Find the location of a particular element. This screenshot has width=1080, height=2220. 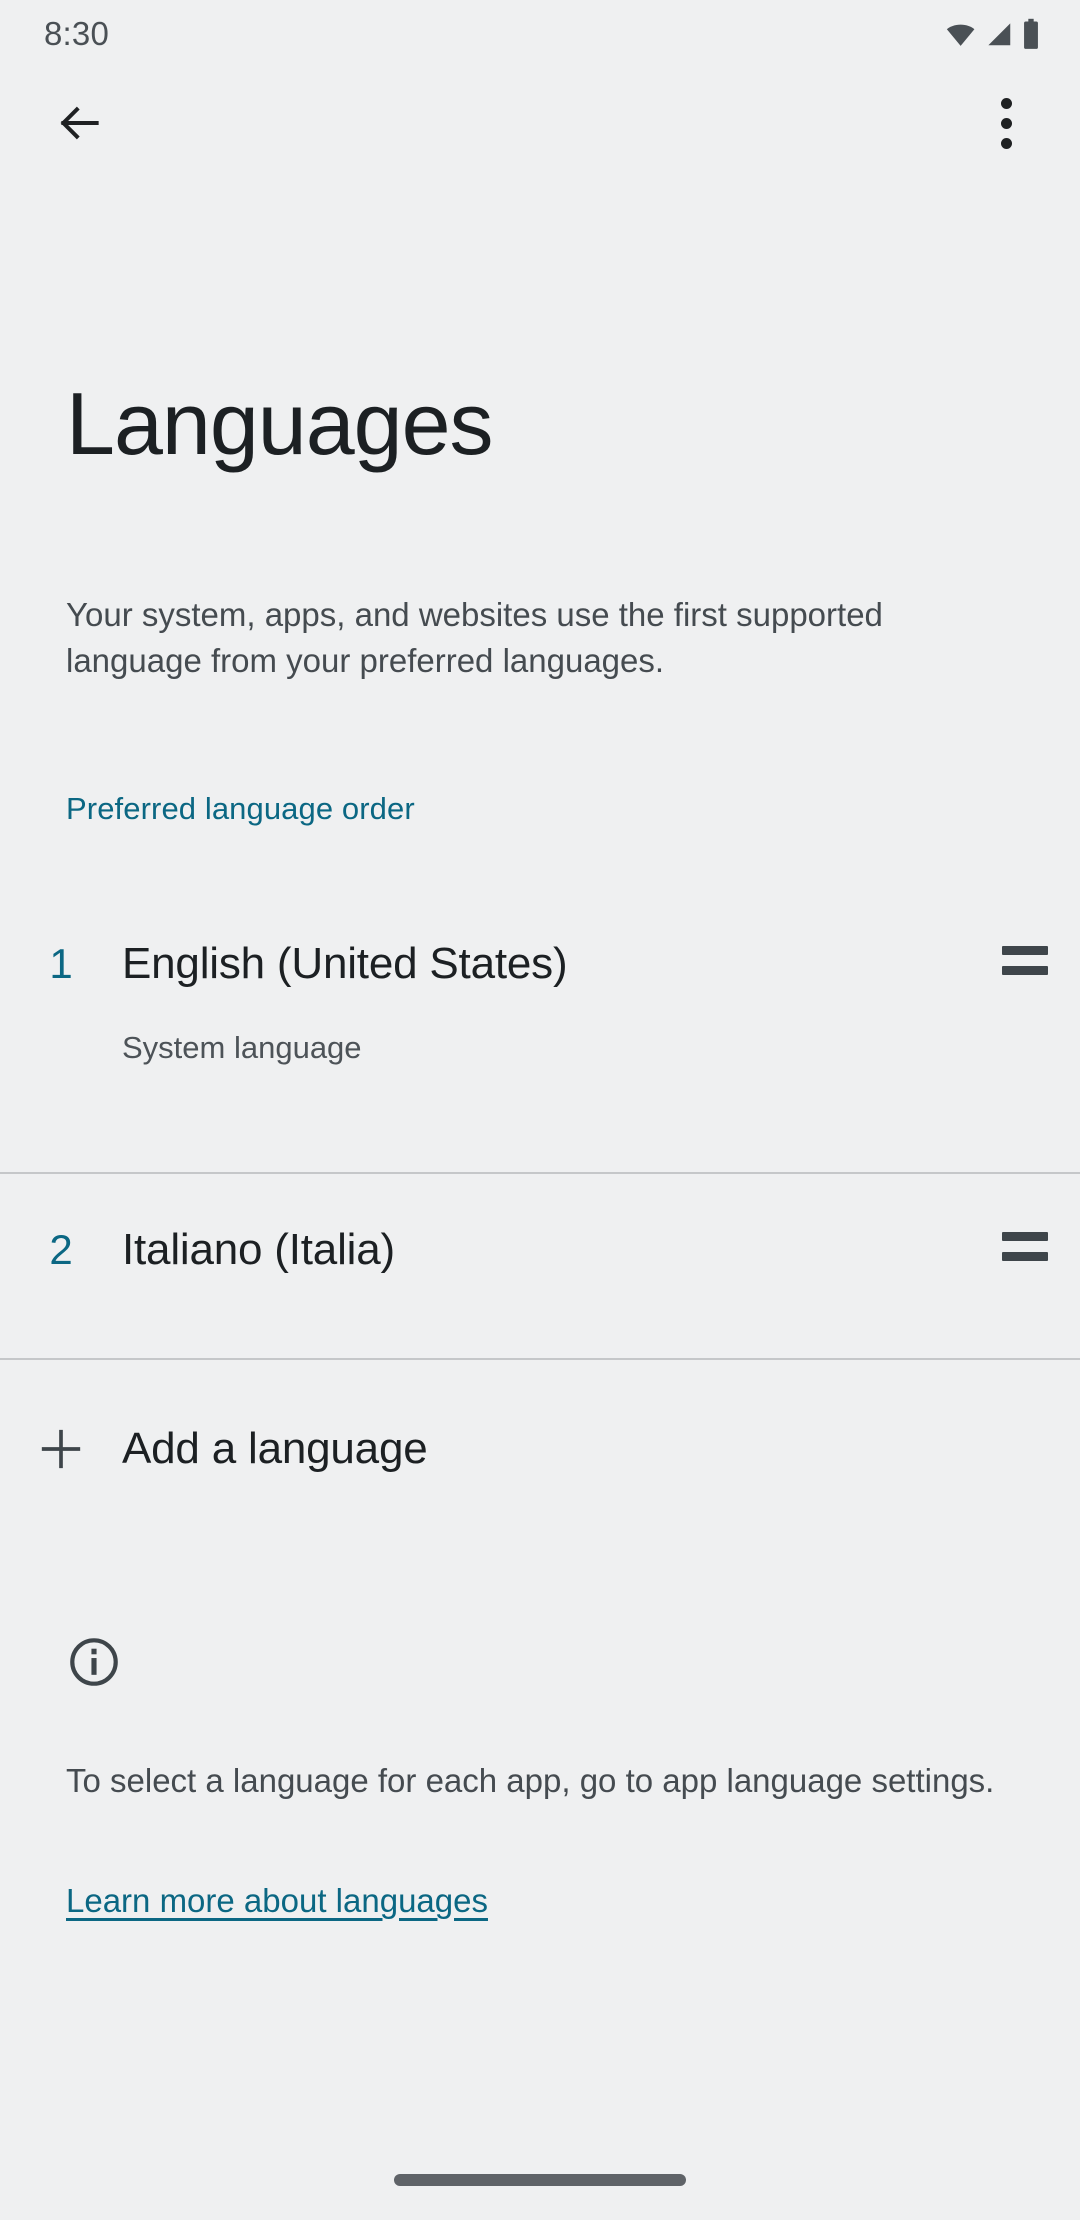

language-subtitle-1: System language is located at coordinates (242, 1047).